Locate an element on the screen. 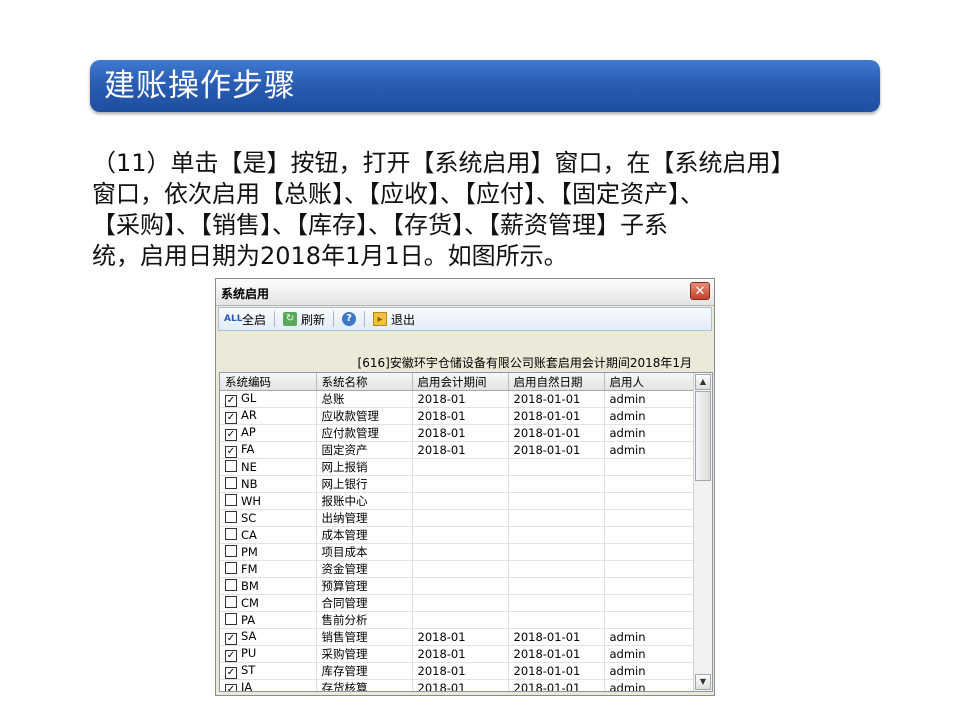 The image size is (960, 720). vertical-scrollbar: ▲ ▼ is located at coordinates (702, 532).